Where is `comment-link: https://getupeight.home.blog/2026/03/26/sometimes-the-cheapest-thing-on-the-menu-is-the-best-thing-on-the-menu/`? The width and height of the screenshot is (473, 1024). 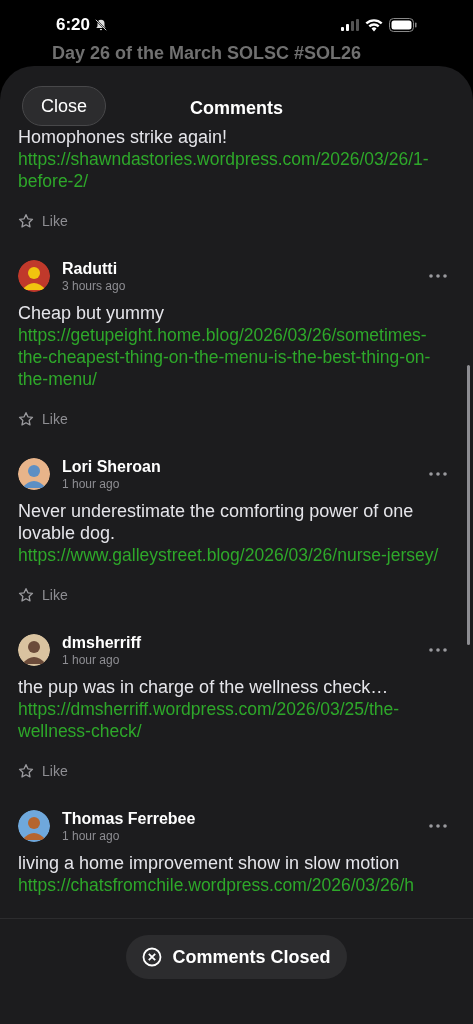 comment-link: https://getupeight.home.blog/2026/03/26/sometimes-the-cheapest-thing-on-the-menu-is-the-best-thing-on-the-menu/ is located at coordinates (236, 357).